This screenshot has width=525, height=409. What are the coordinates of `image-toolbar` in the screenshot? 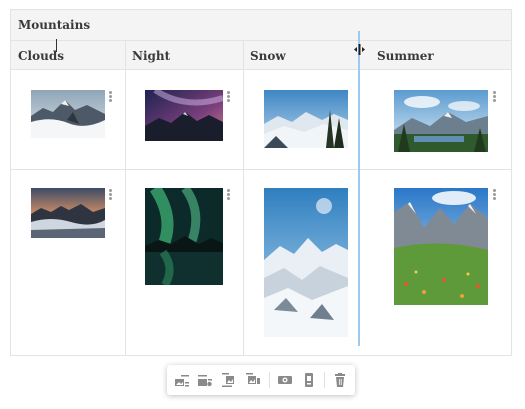 It's located at (261, 380).